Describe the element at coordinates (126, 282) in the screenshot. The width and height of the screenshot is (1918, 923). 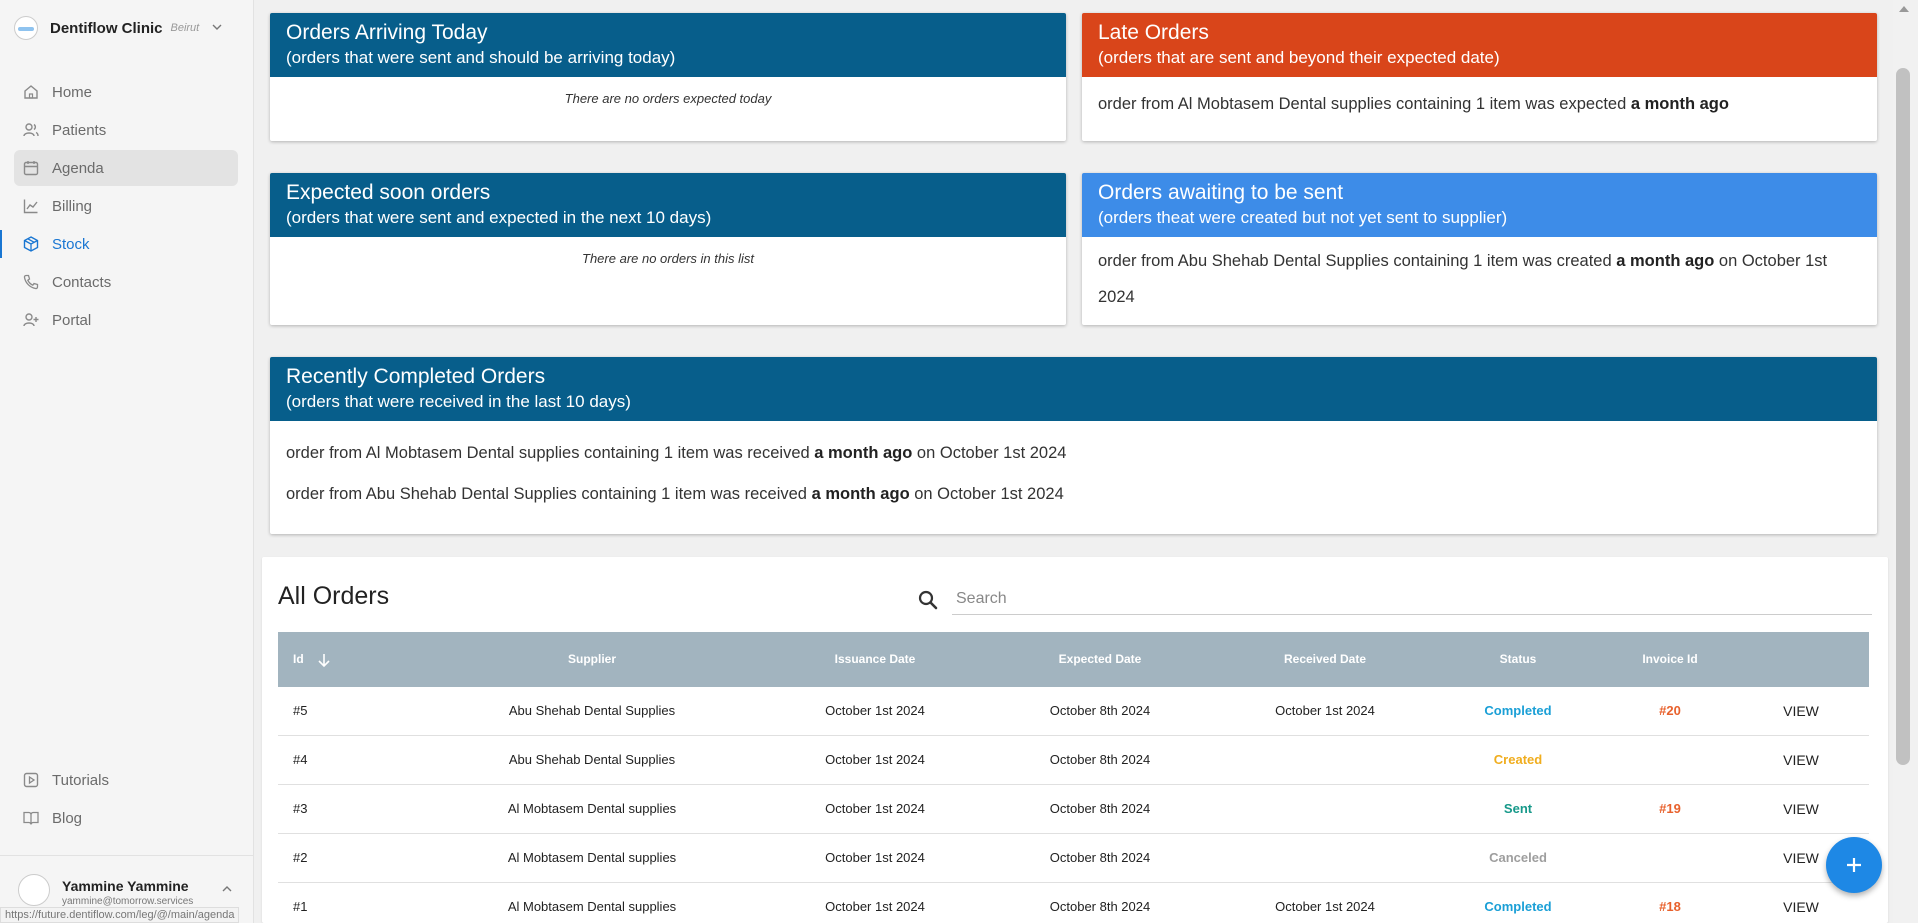
I see `nav-item-contacts: Contacts` at that location.